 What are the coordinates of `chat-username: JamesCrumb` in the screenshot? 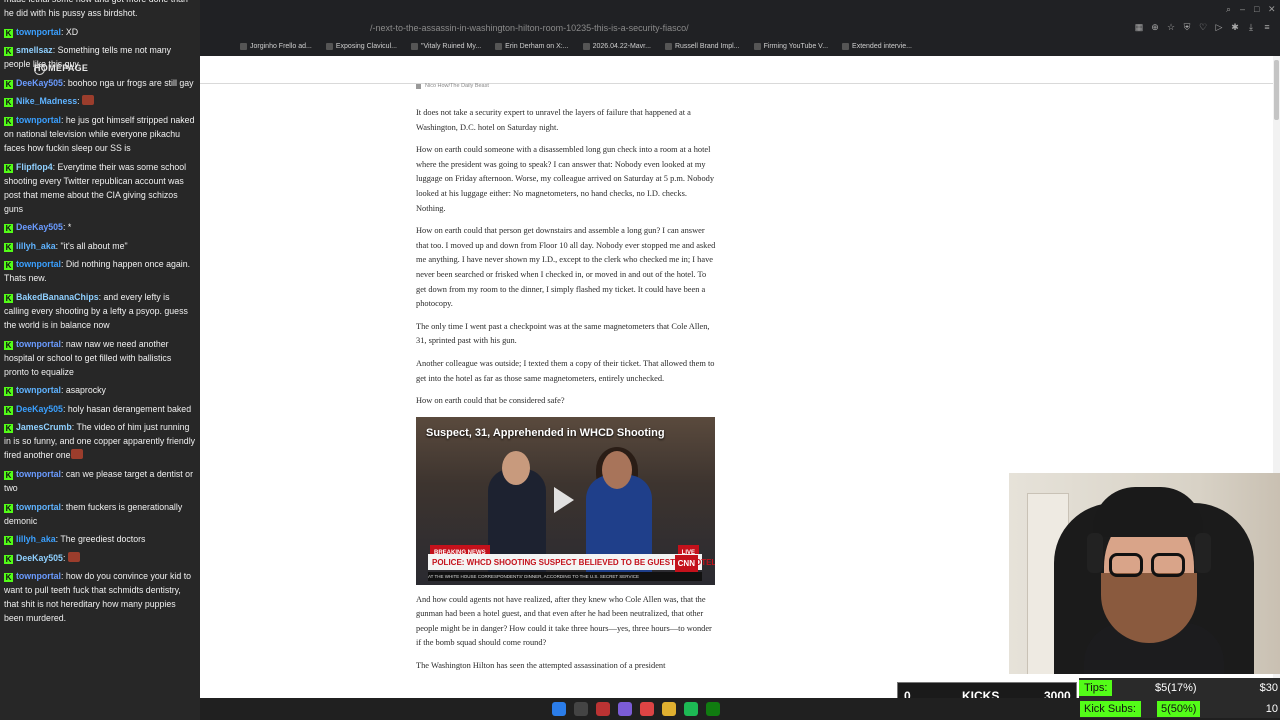 It's located at (44, 427).